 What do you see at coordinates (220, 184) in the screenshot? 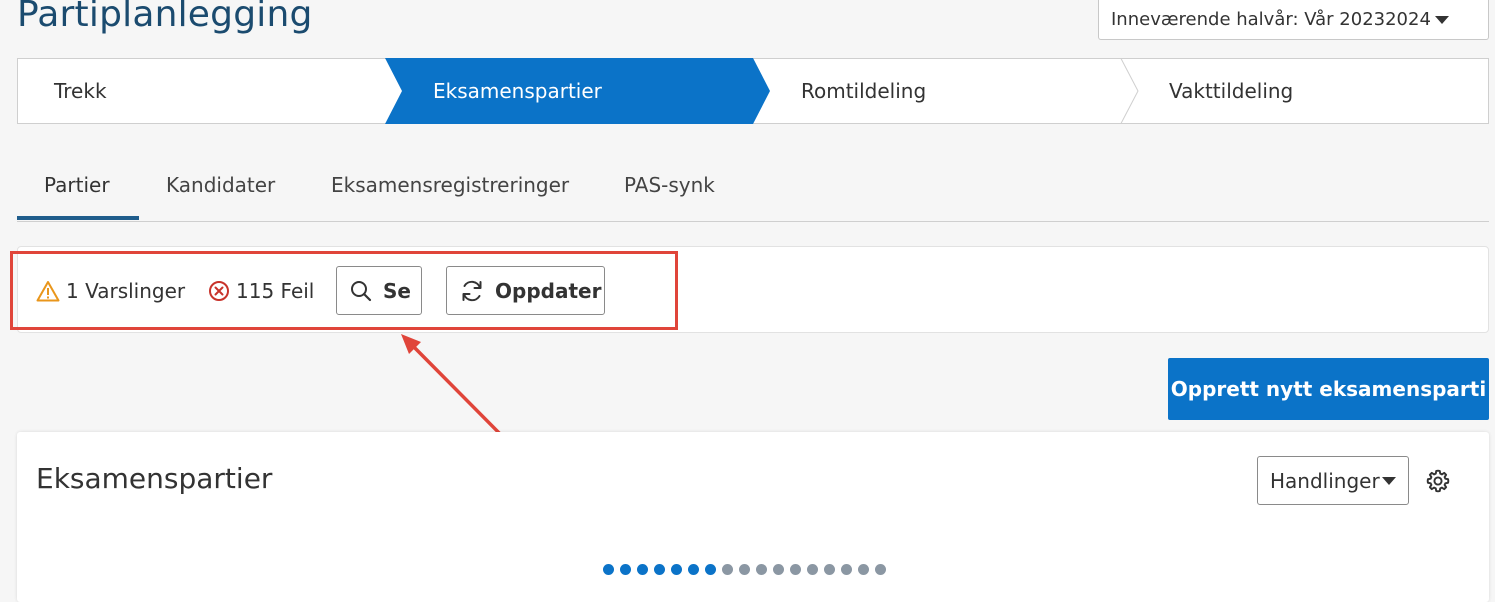
I see `tab-kandidater: Kandidater` at bounding box center [220, 184].